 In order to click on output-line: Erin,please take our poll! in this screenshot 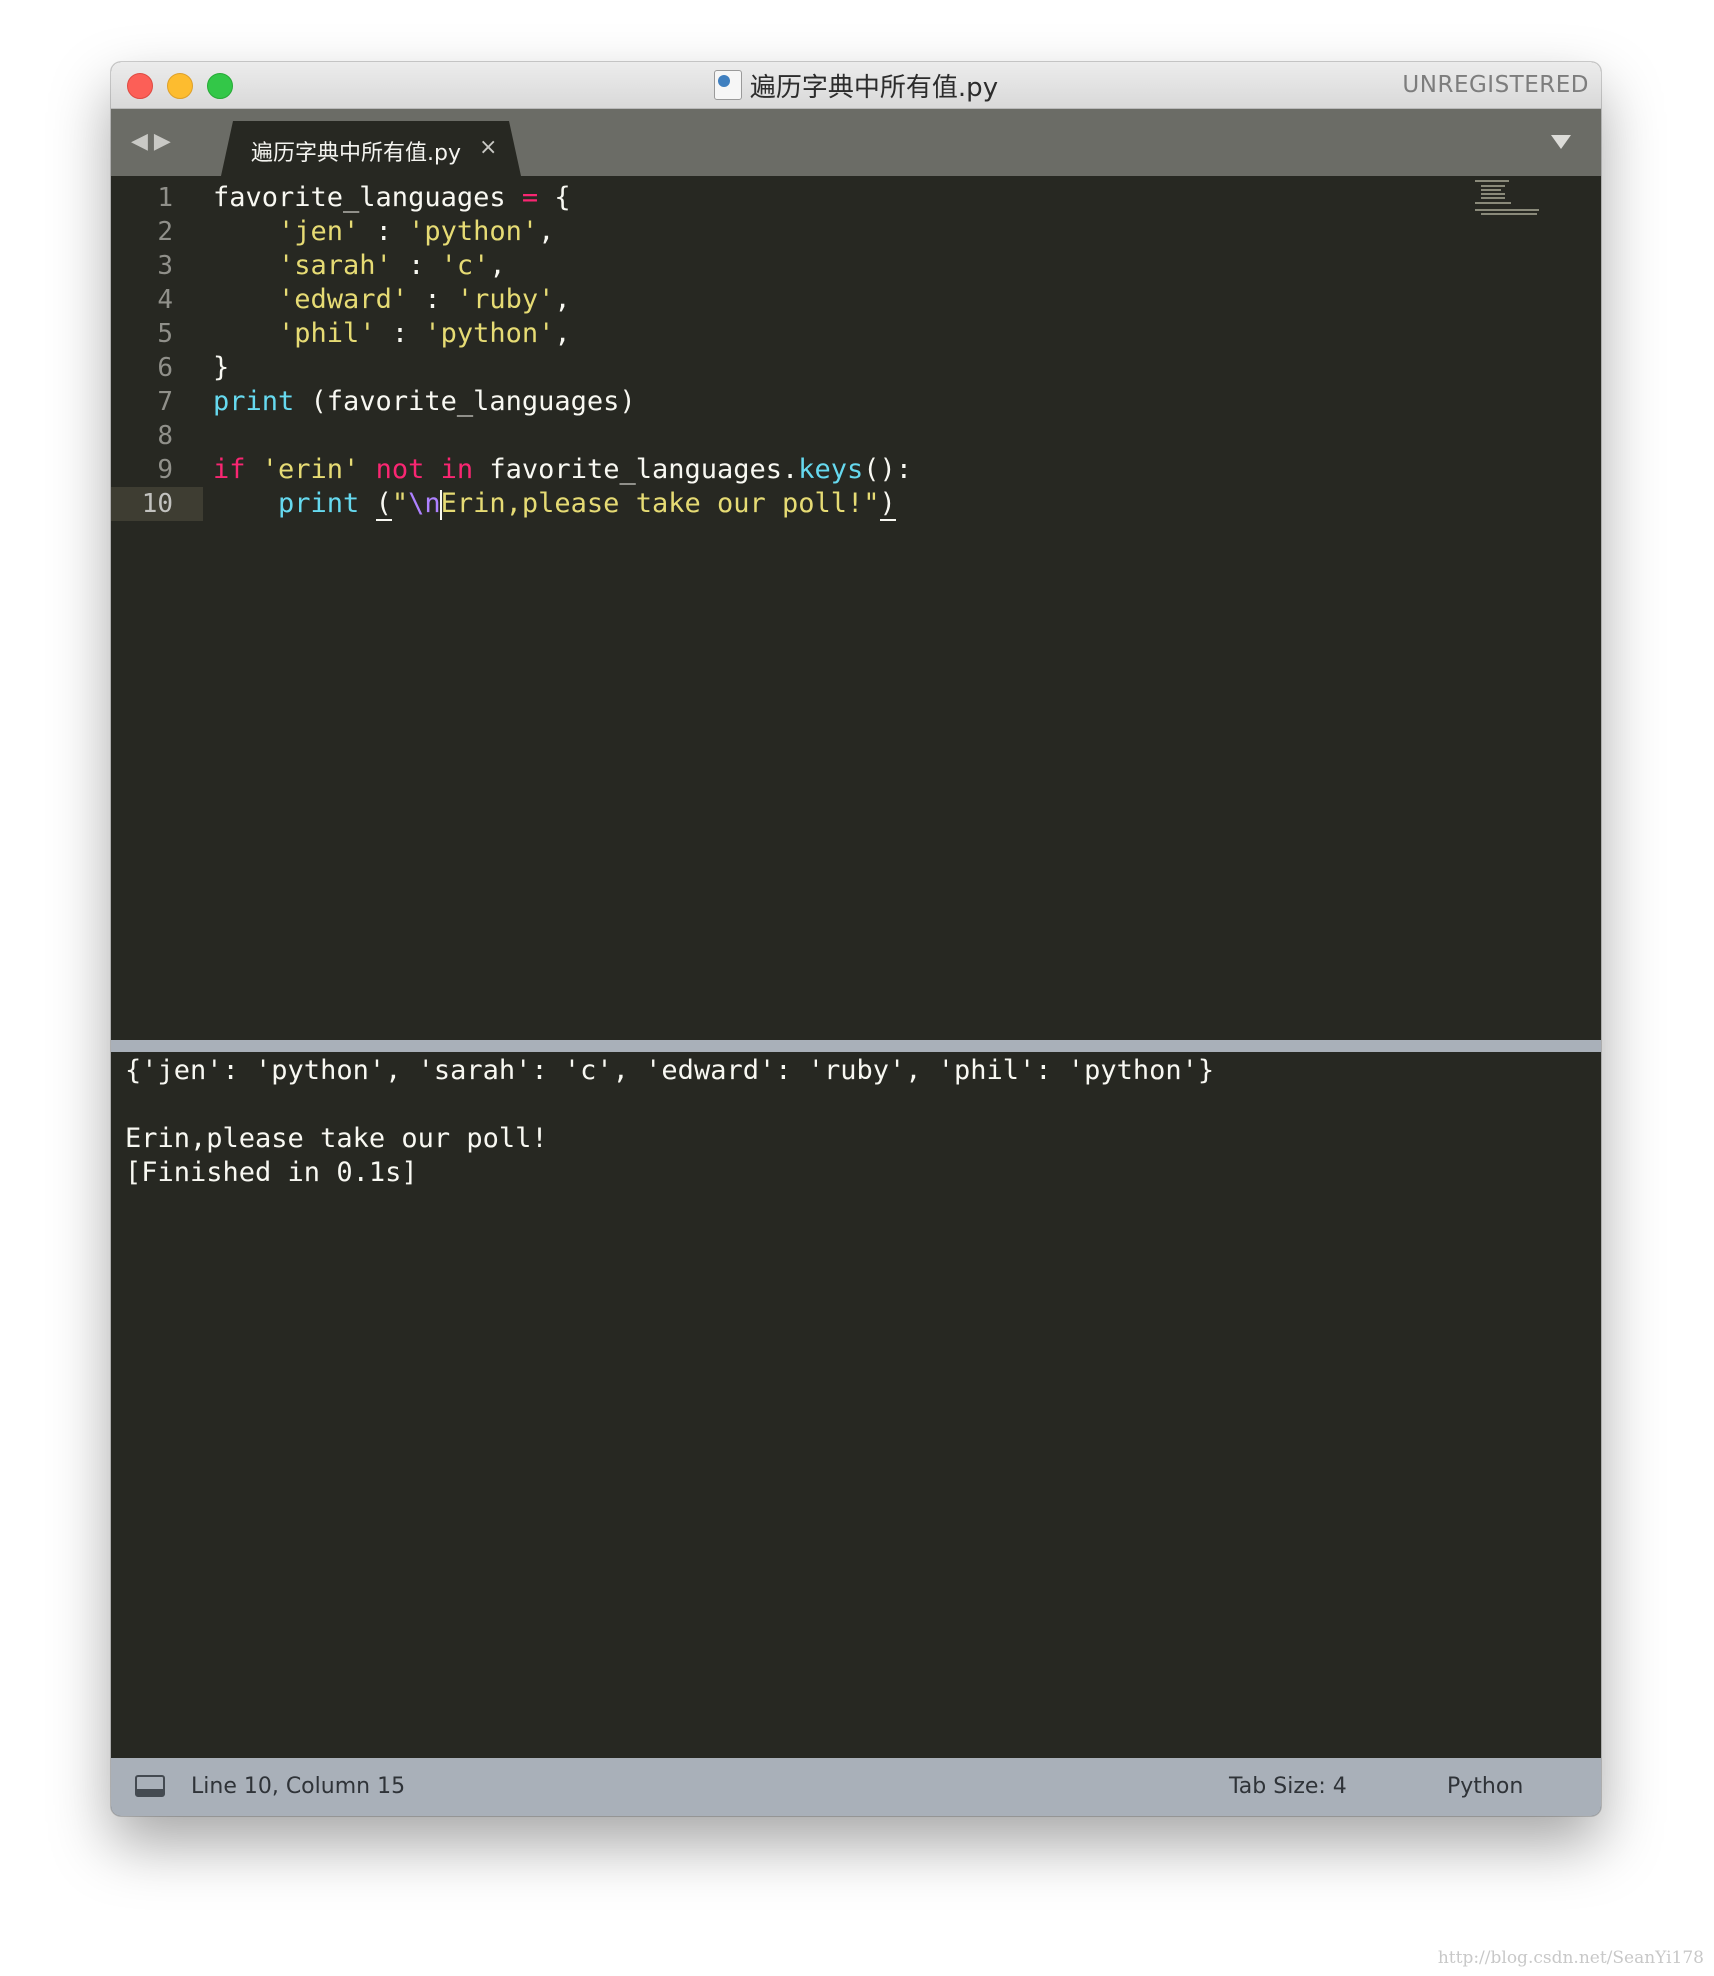, I will do `click(336, 1138)`.